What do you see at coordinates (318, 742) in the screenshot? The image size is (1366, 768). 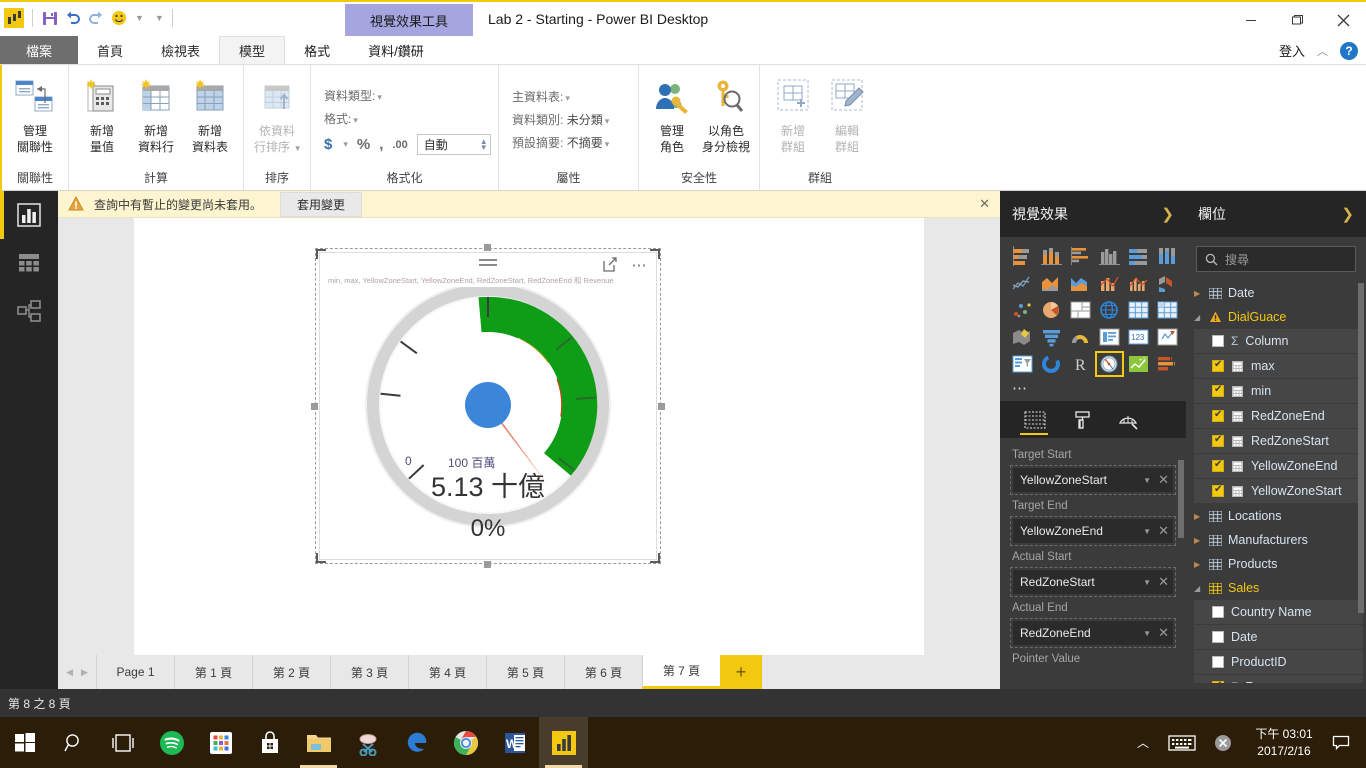 I see `file-explorer-button` at bounding box center [318, 742].